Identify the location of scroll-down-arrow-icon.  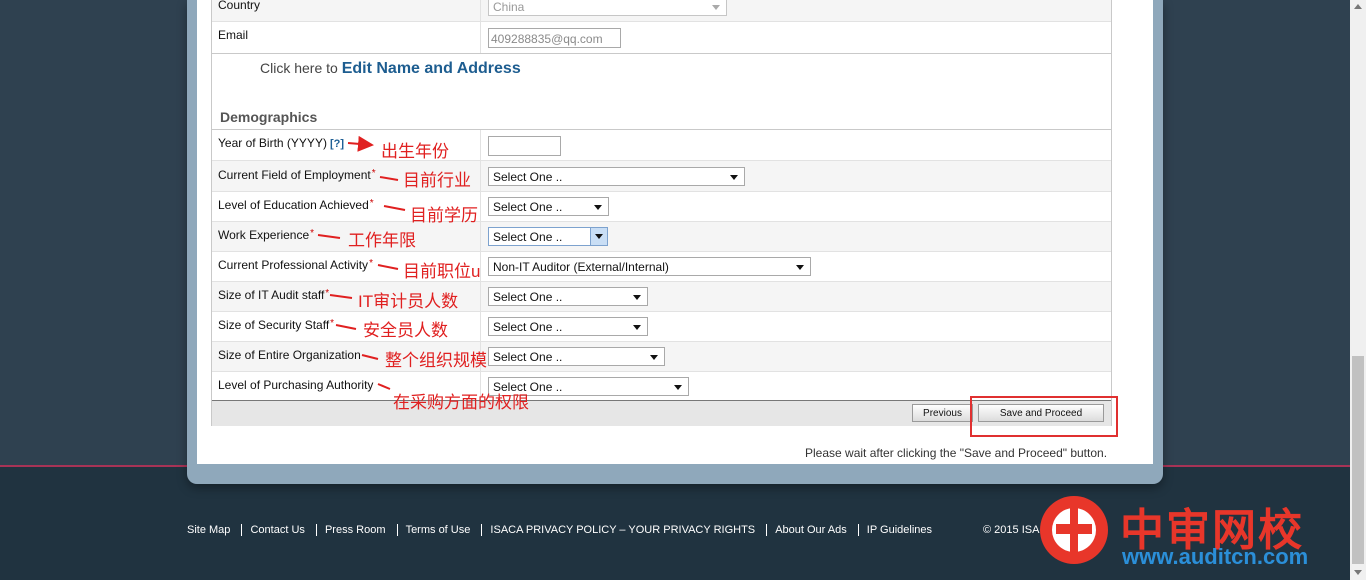
(1358, 572).